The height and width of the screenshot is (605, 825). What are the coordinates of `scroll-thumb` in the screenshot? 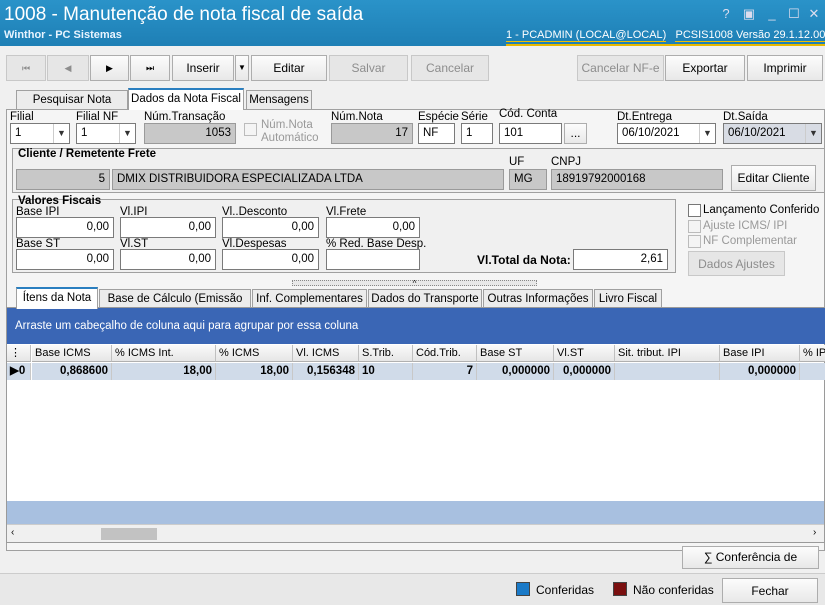 It's located at (129, 534).